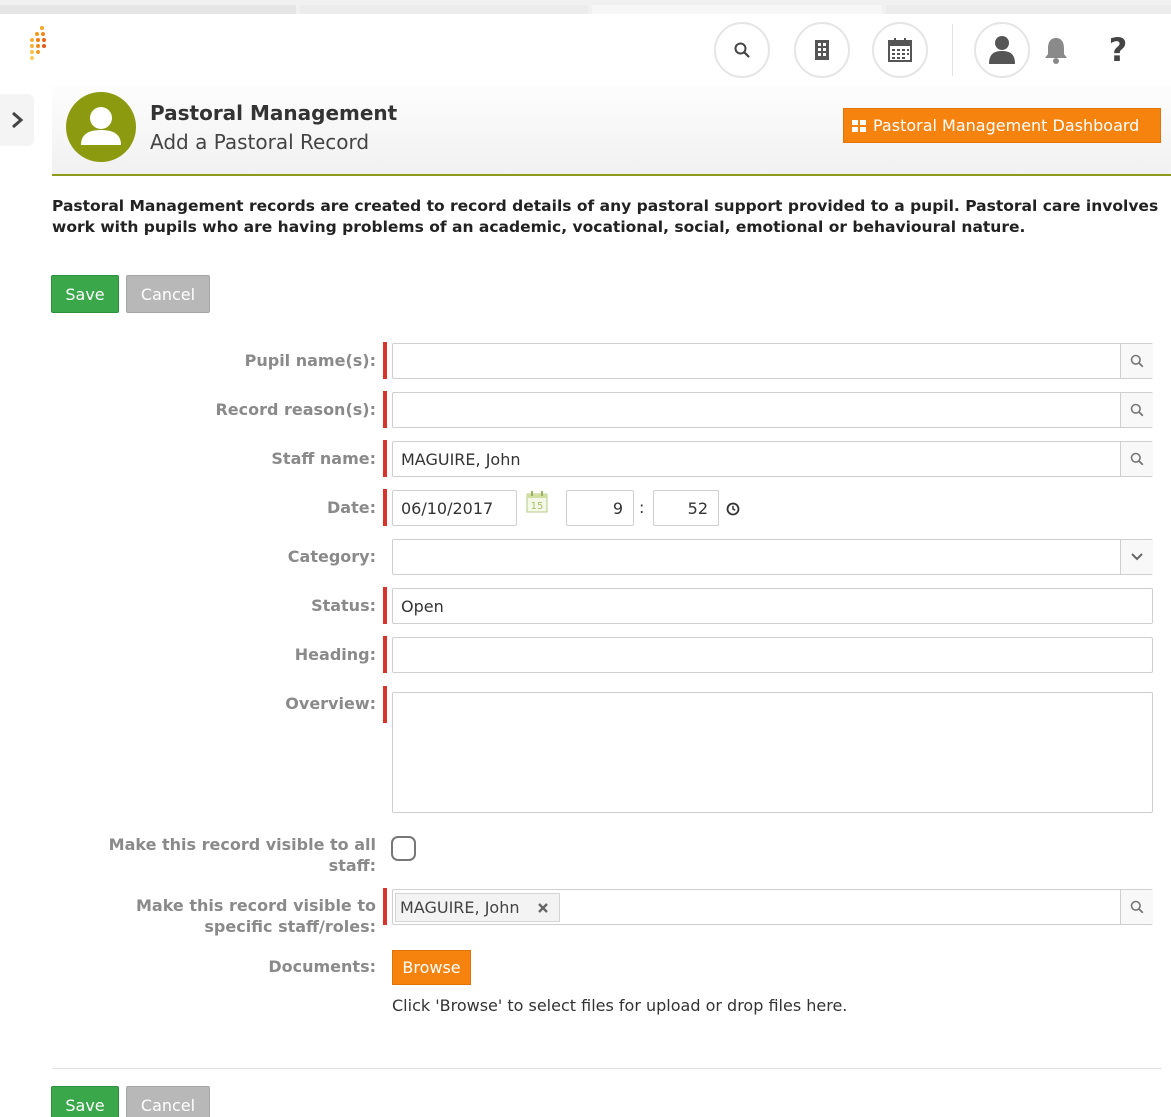  What do you see at coordinates (331, 556) in the screenshot?
I see `category-label: Category:` at bounding box center [331, 556].